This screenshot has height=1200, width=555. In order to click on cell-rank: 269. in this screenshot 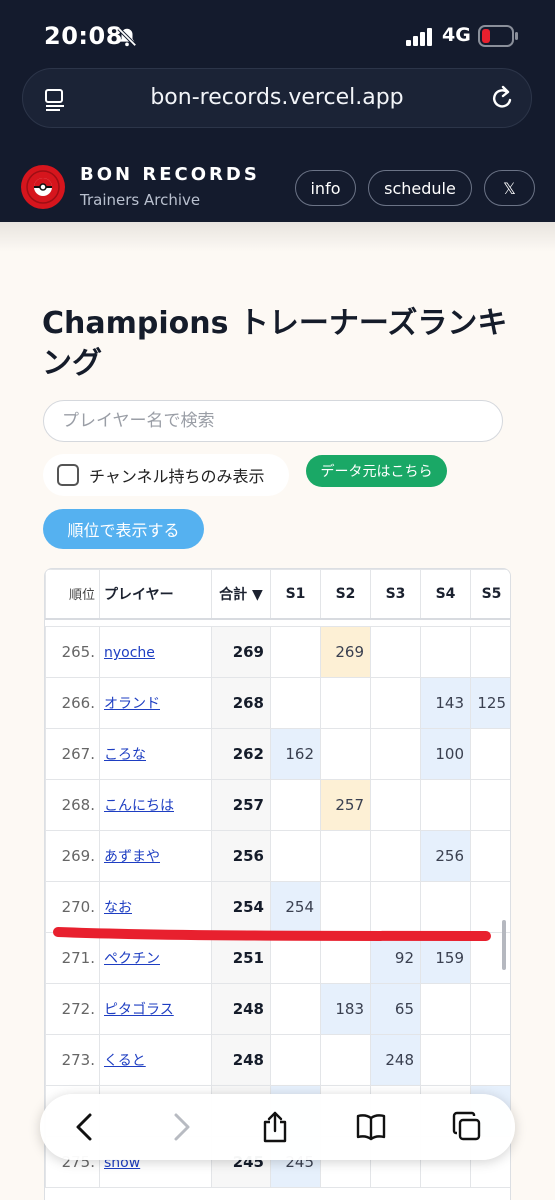, I will do `click(72, 856)`.